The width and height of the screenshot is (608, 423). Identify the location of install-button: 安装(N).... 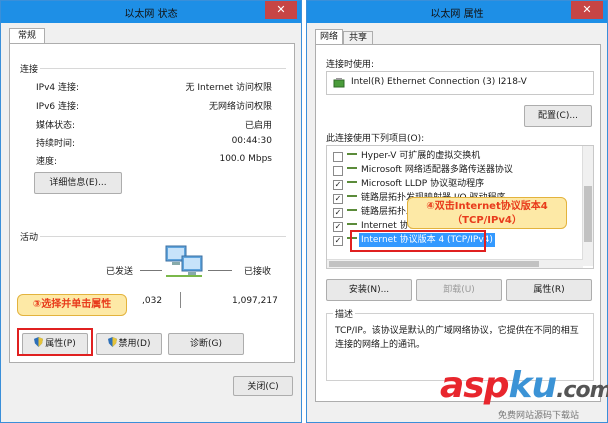
(369, 290).